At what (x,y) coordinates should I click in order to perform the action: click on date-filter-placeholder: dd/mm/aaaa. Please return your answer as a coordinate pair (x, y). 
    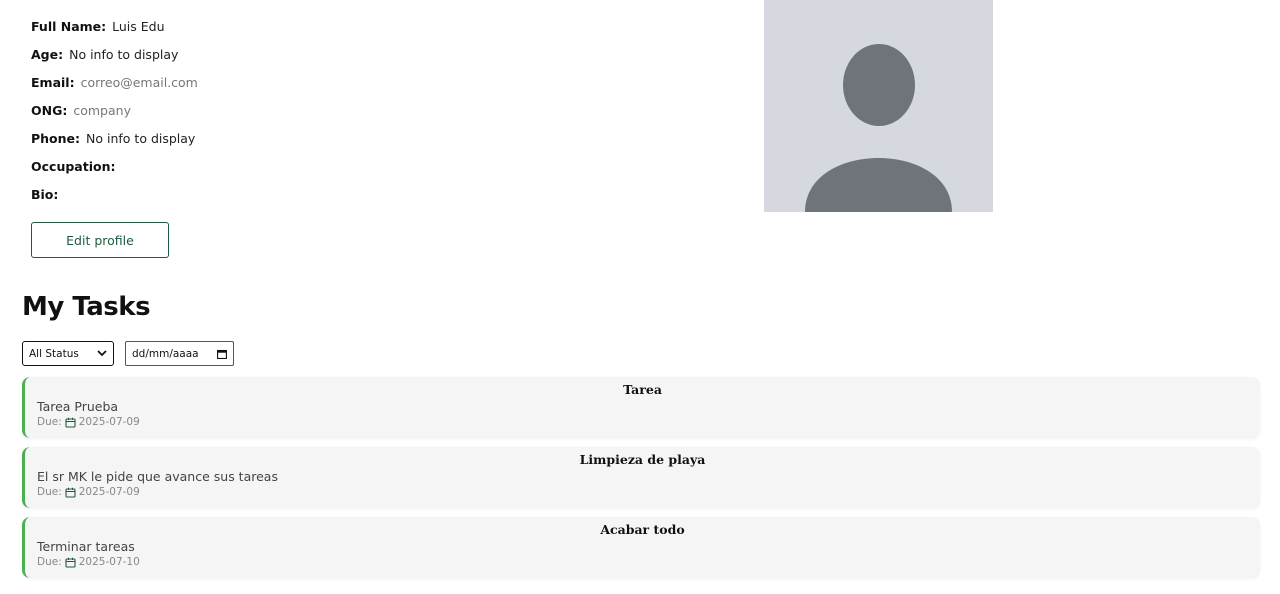
    Looking at the image, I should click on (165, 353).